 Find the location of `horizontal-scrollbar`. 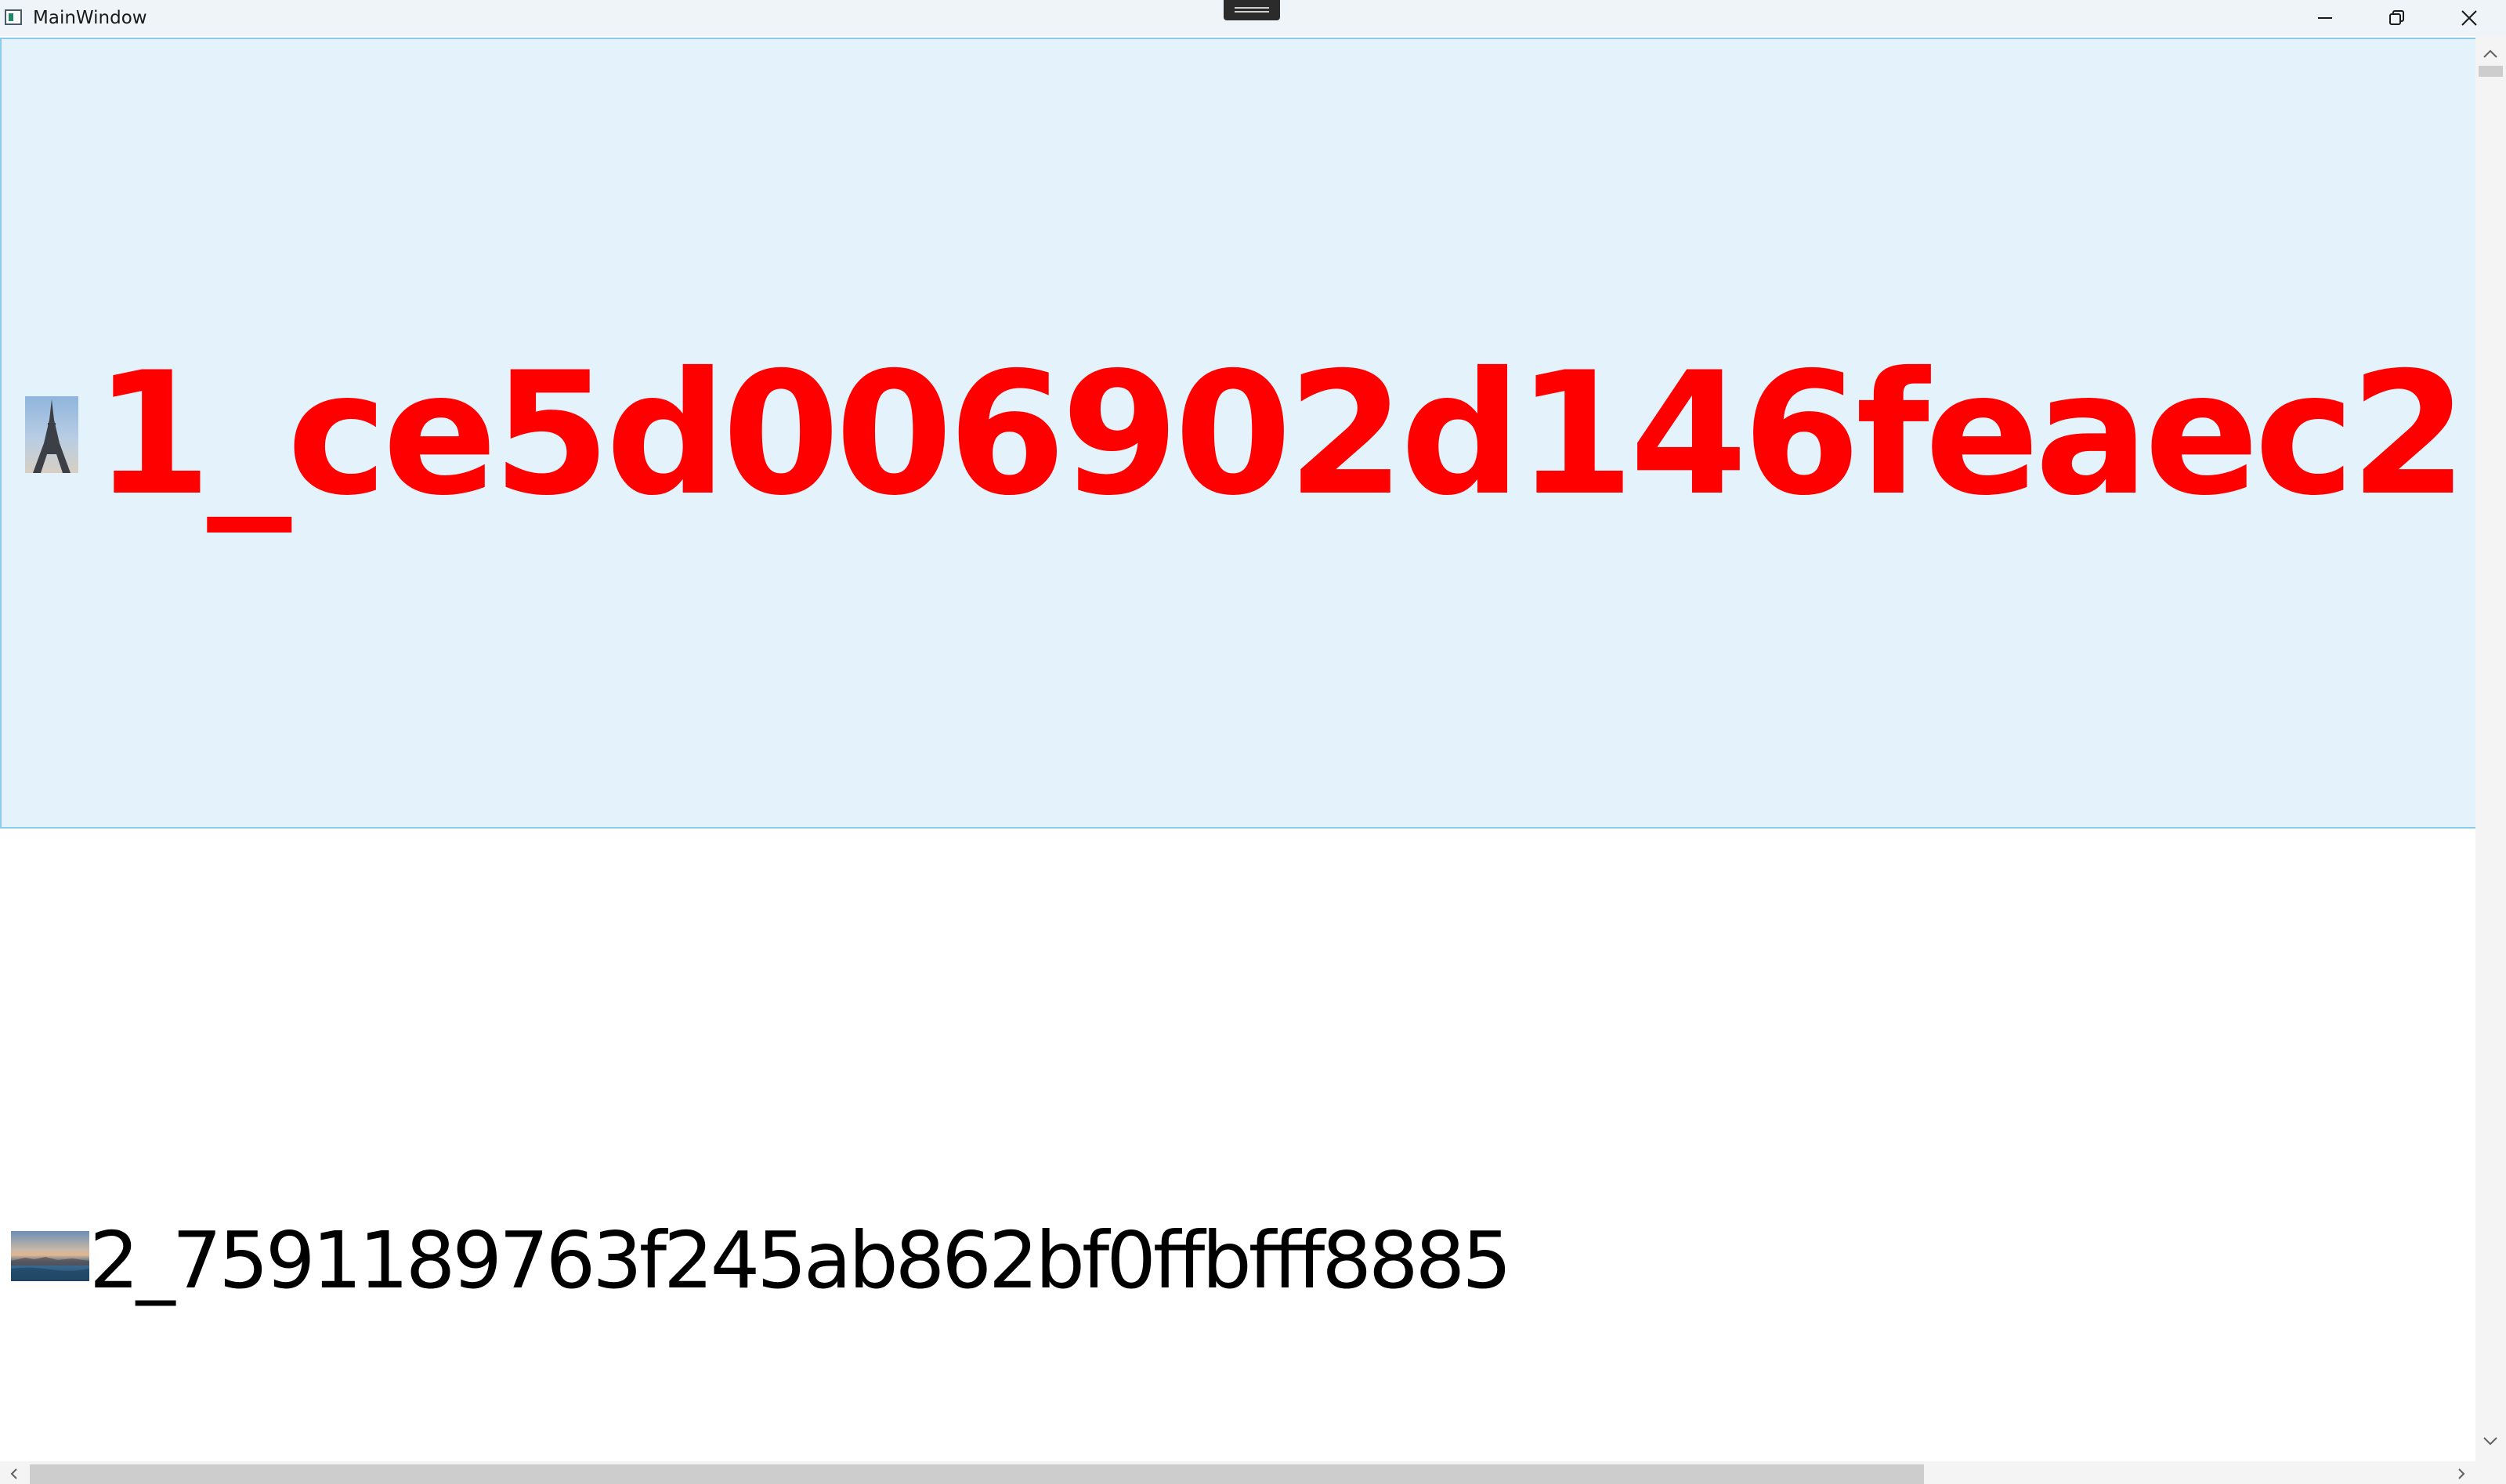

horizontal-scrollbar is located at coordinates (1238, 1472).